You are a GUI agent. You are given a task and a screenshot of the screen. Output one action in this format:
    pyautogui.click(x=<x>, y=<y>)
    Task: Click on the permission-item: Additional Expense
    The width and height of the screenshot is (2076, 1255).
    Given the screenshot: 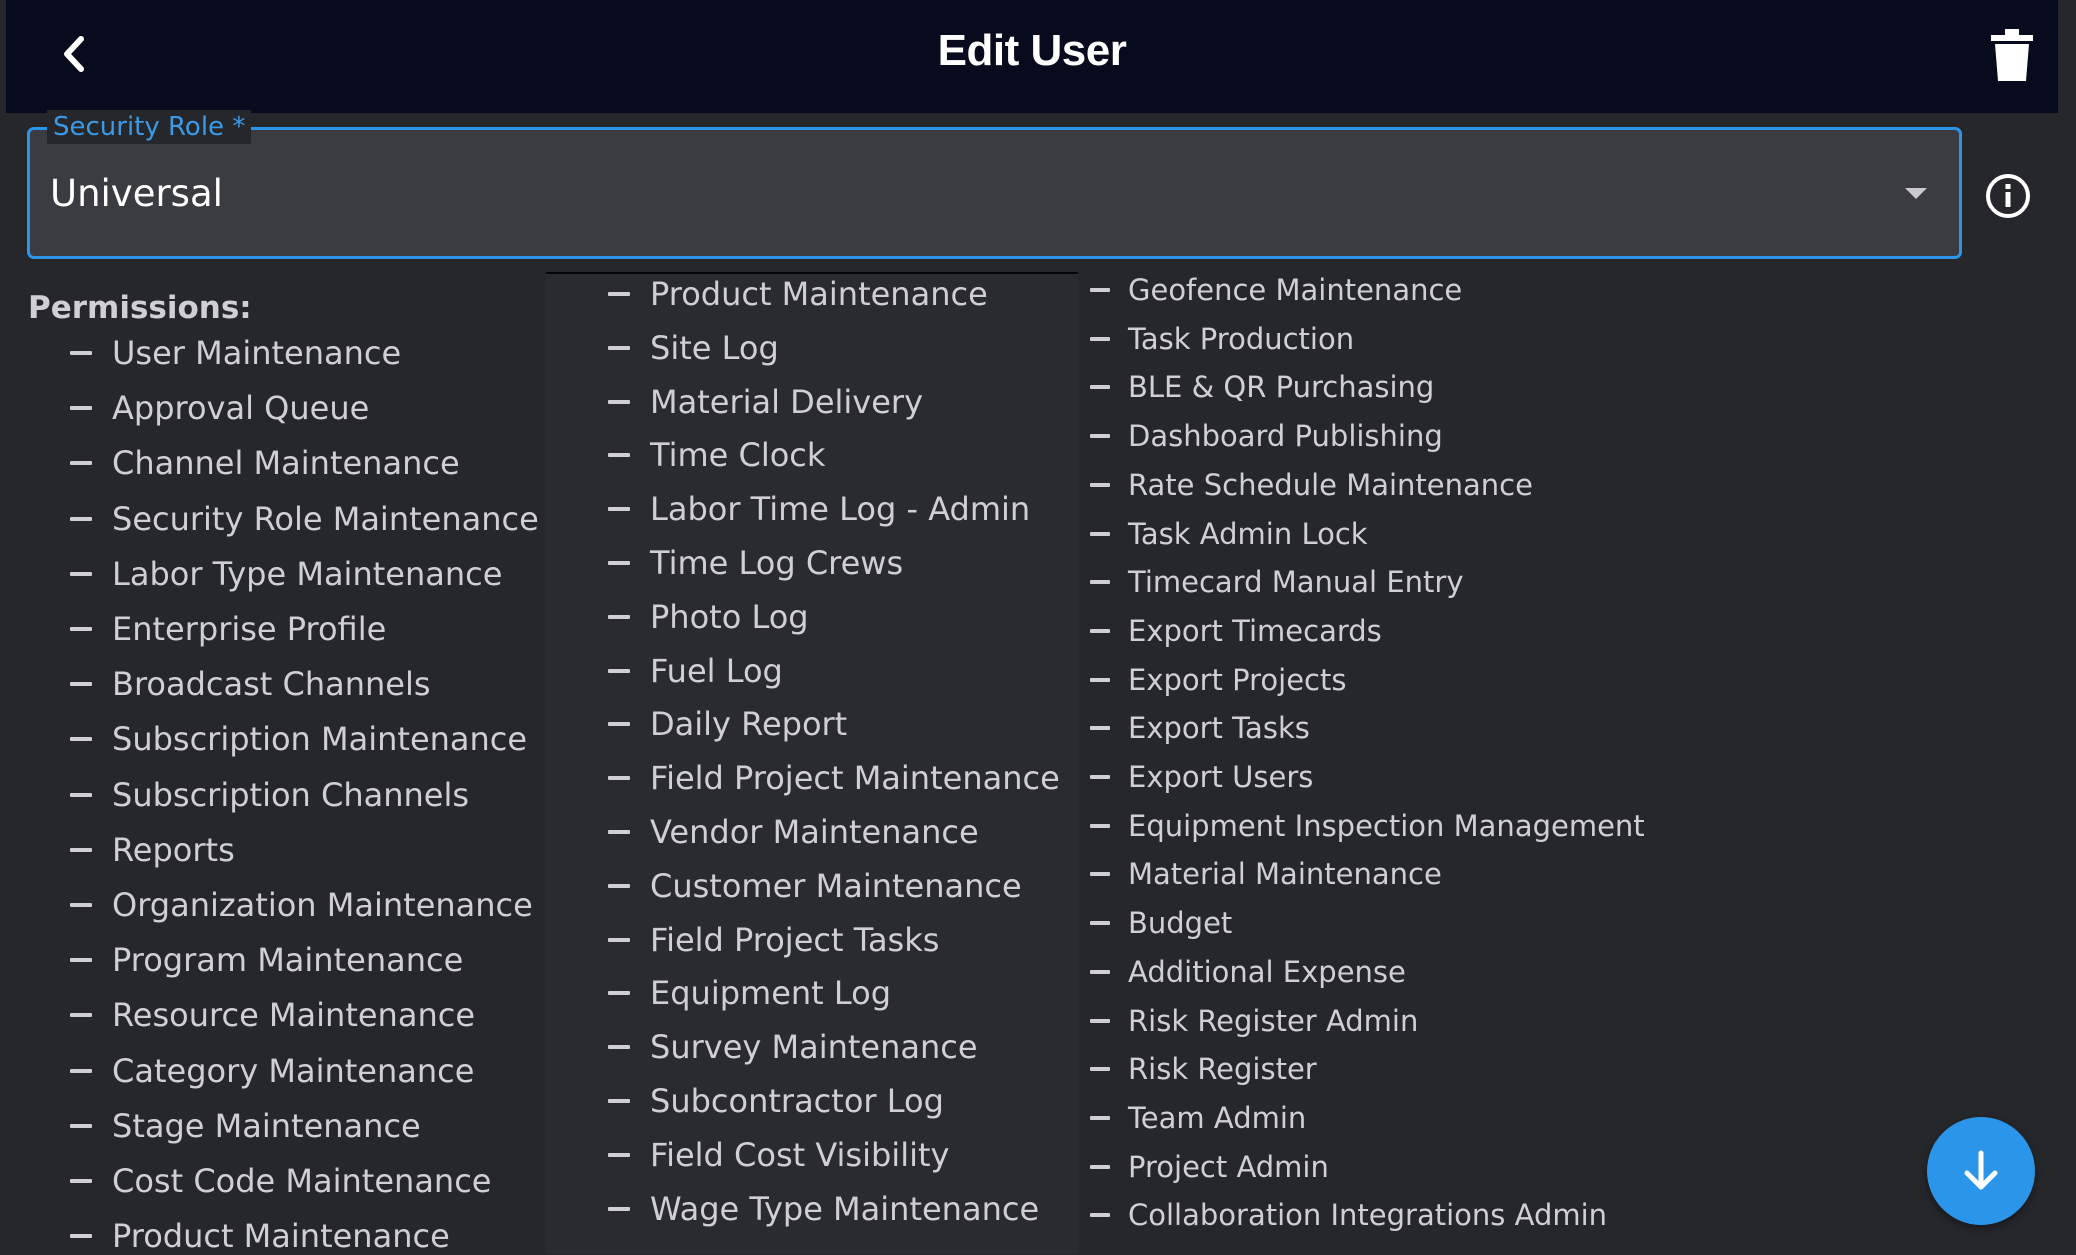 What is the action you would take?
    pyautogui.click(x=1248, y=972)
    